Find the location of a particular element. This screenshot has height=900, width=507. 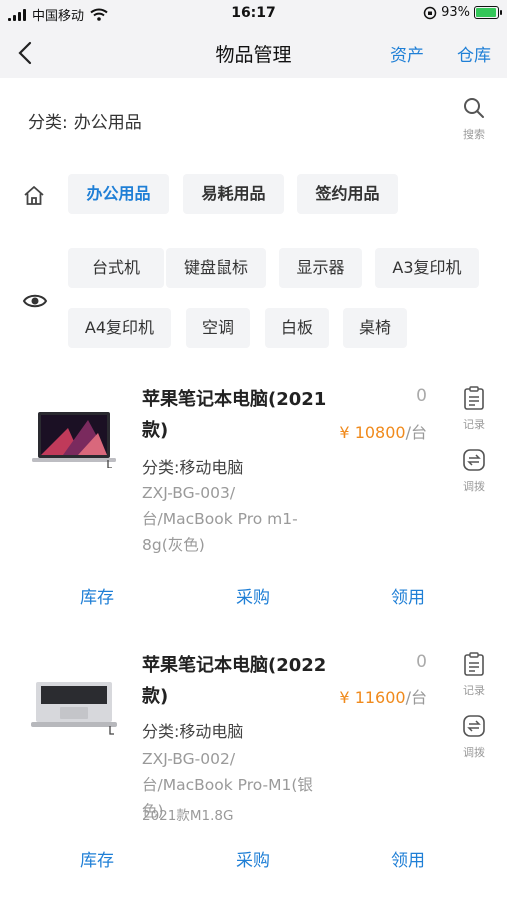

category-label: 分类: is located at coordinates (48, 123).